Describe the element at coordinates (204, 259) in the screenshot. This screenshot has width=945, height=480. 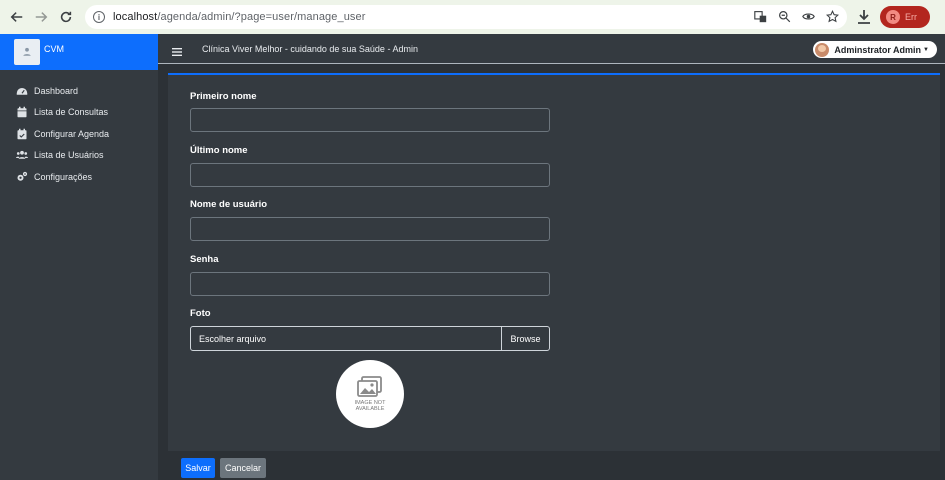
I see `password-label: Senha` at that location.